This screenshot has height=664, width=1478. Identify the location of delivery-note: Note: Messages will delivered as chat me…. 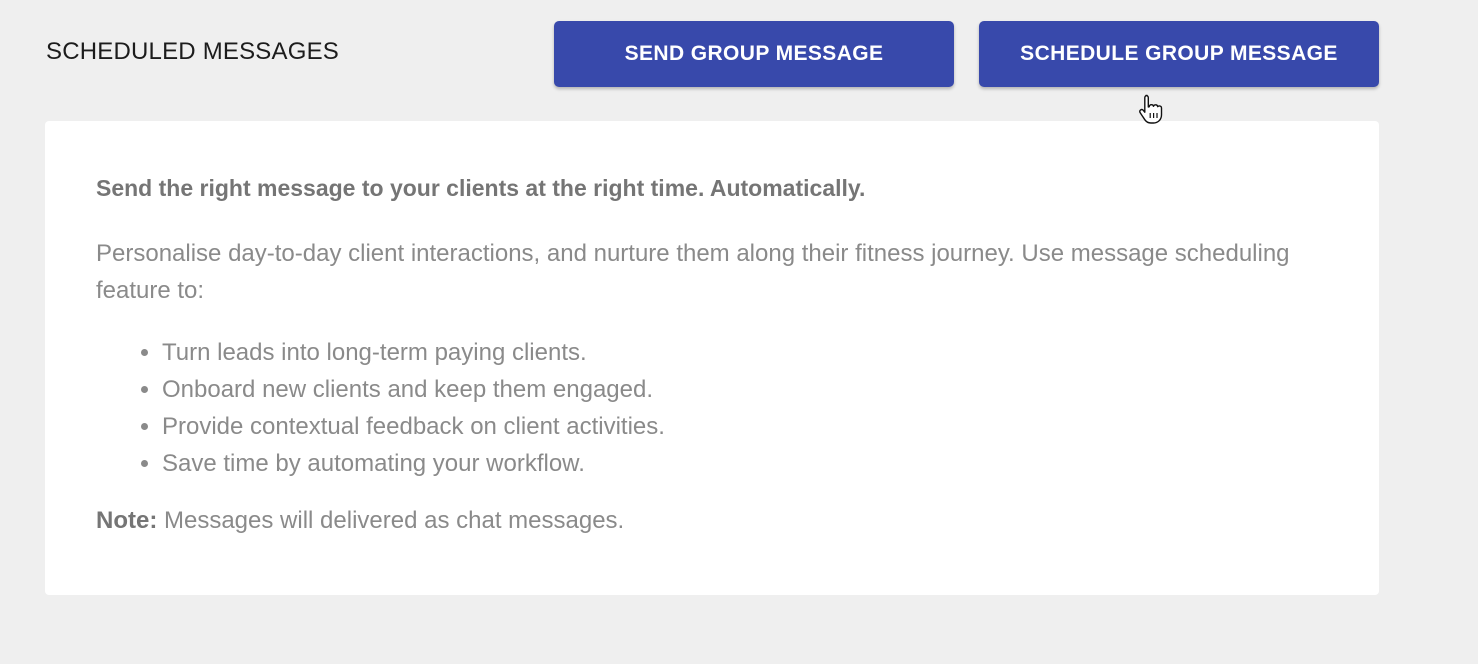
(360, 521).